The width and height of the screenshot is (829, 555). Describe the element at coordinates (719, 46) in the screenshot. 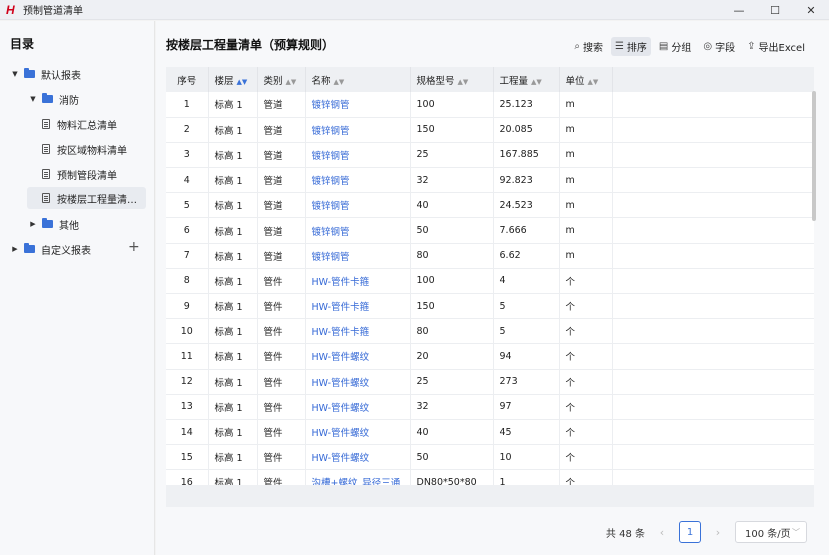

I see `field-button: ◎ 字段` at that location.